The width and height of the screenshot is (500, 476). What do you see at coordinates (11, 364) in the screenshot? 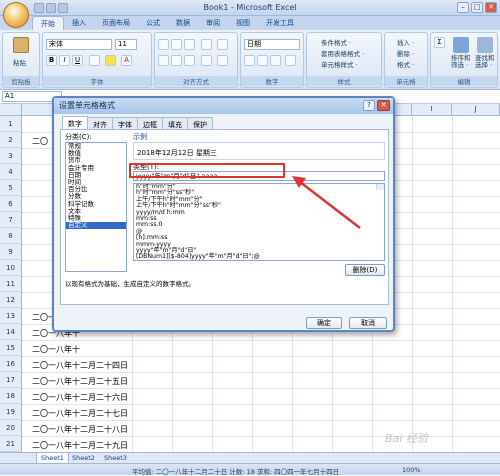
I see `row-header: 16` at bounding box center [11, 364].